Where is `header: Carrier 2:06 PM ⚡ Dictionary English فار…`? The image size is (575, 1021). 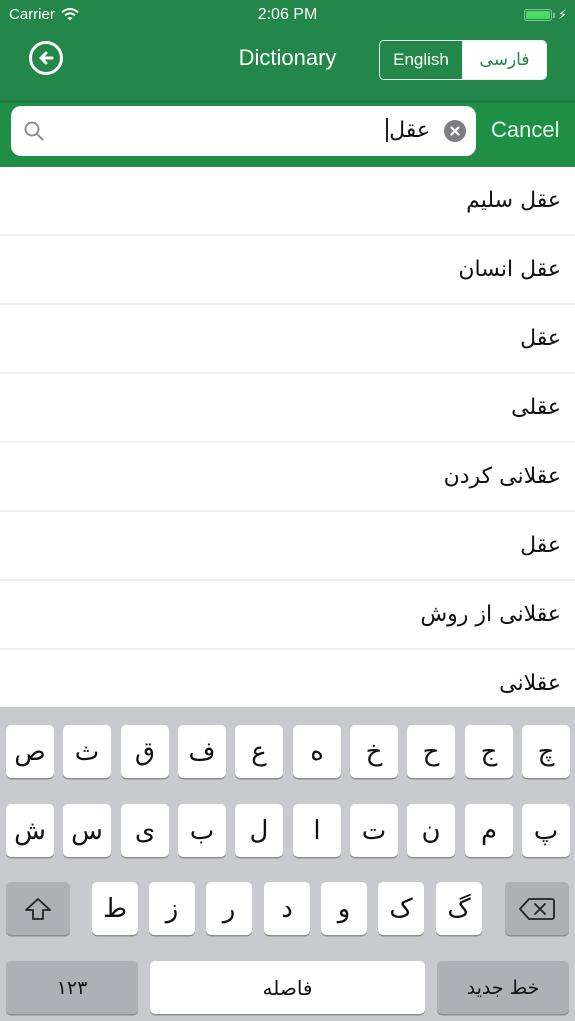 header: Carrier 2:06 PM ⚡ Dictionary English فار… is located at coordinates (287, 50).